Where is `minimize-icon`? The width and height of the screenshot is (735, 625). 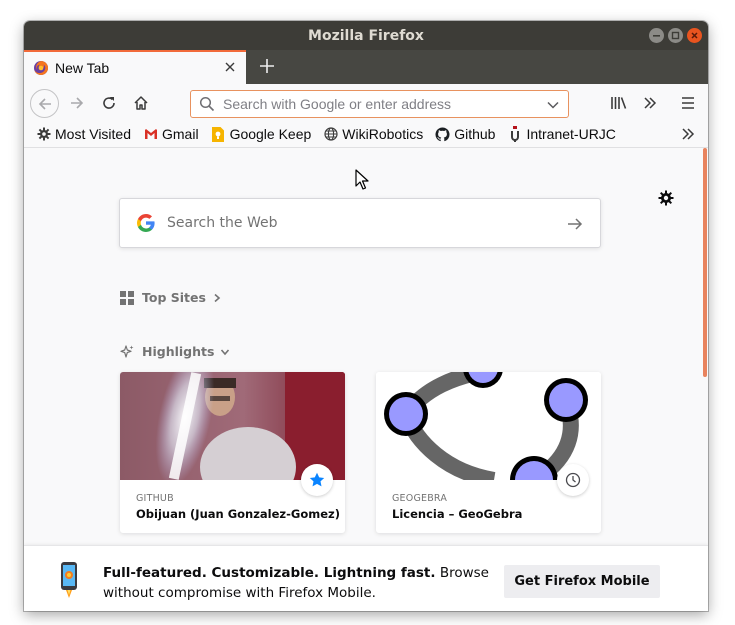
minimize-icon is located at coordinates (656, 36).